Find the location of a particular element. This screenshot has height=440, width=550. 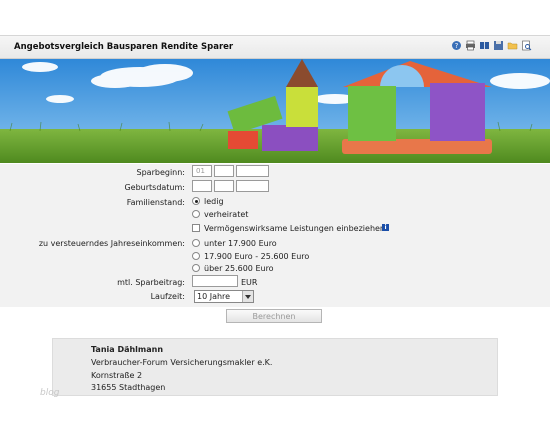

einkommen-2-radio is located at coordinates (196, 256).